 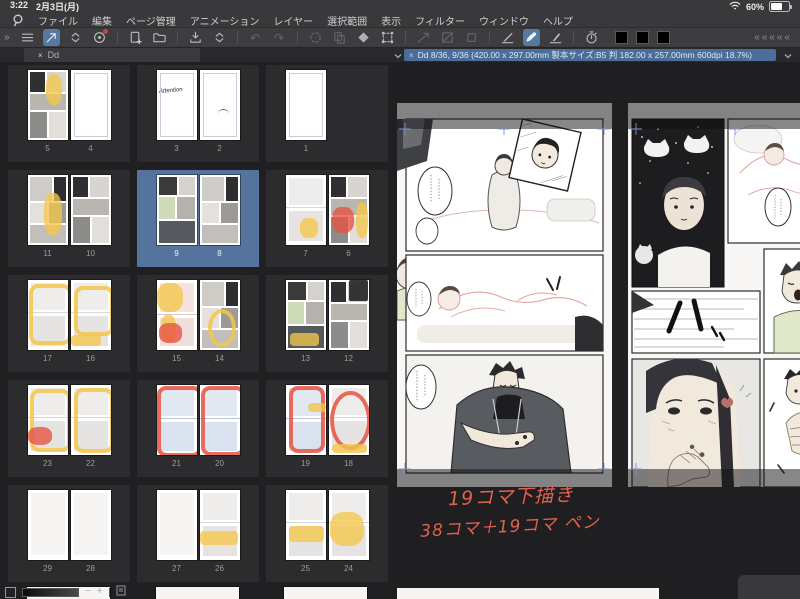 What do you see at coordinates (58, 20) in the screenshot?
I see `menu-item-0: ファイル` at bounding box center [58, 20].